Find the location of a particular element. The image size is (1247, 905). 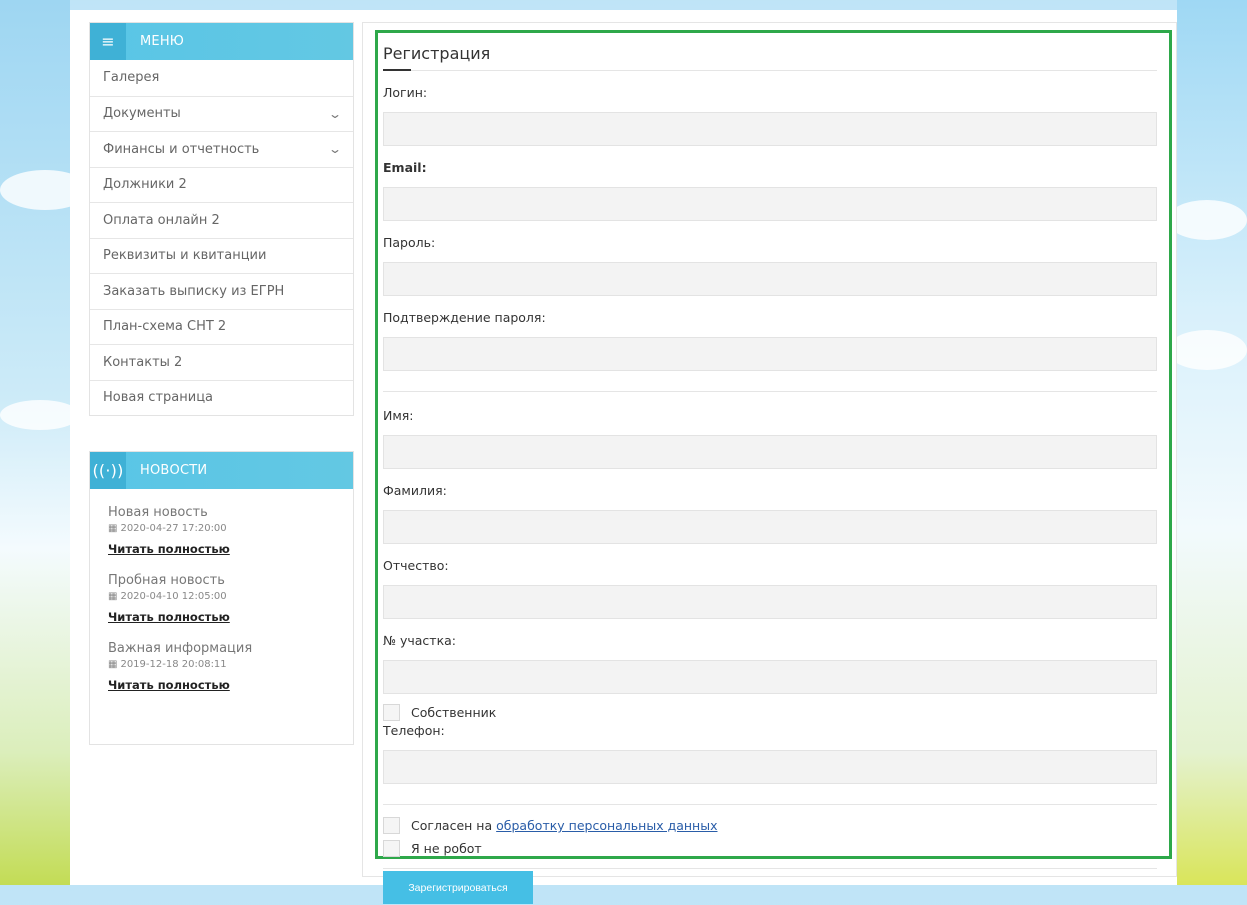

news-item-date: ▦ 2020-04-27 17:20:00 is located at coordinates (221, 528).